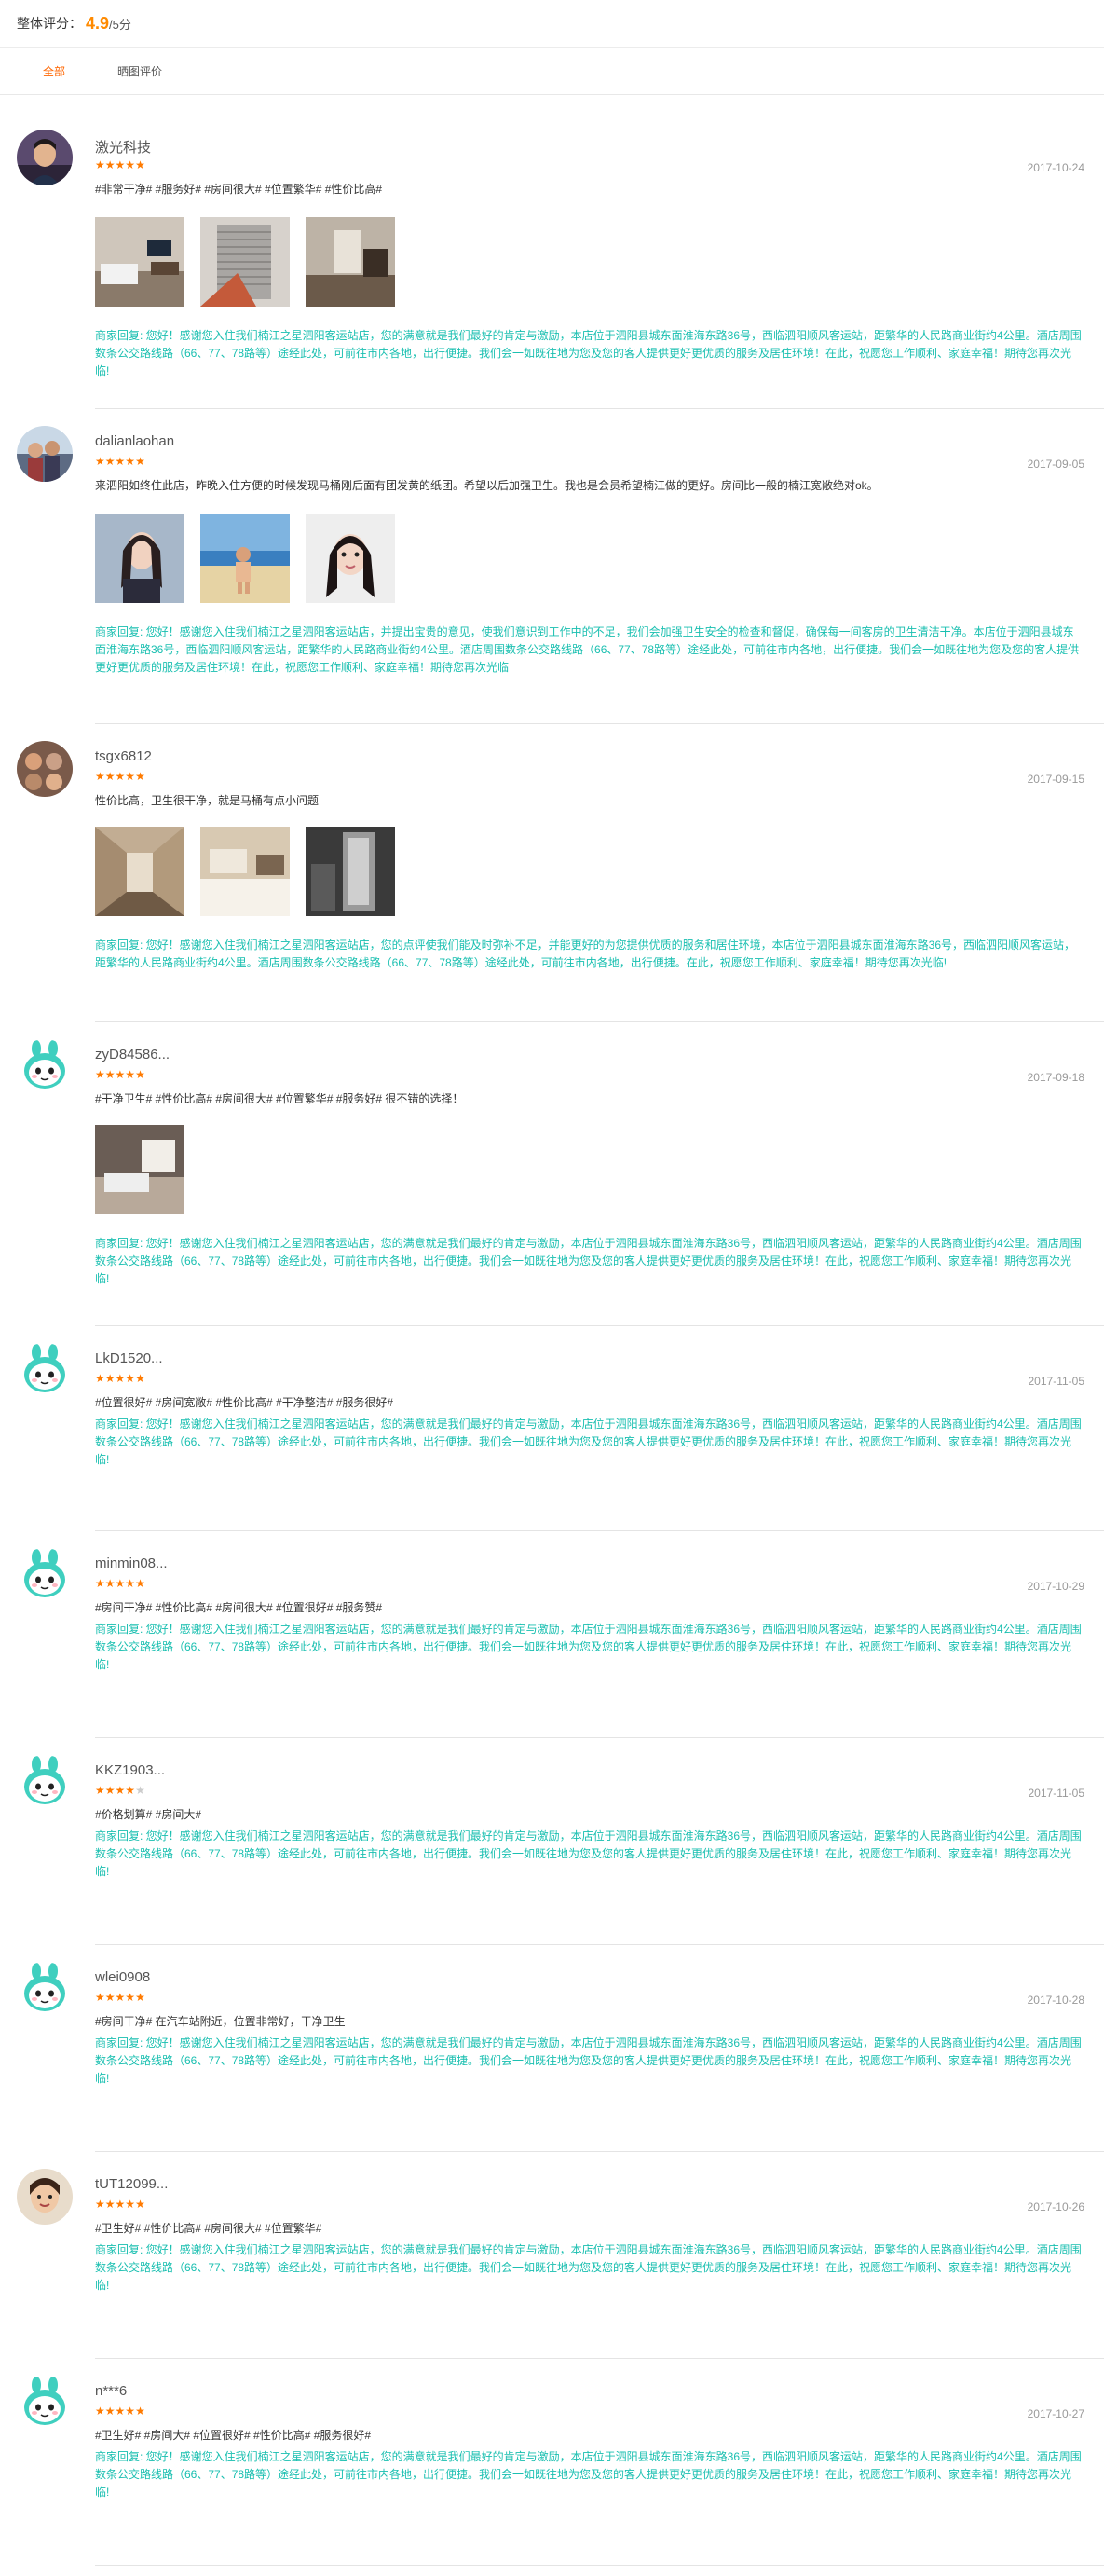 This screenshot has width=1104, height=2576. What do you see at coordinates (245, 262) in the screenshot?
I see `window-curtain-photo` at bounding box center [245, 262].